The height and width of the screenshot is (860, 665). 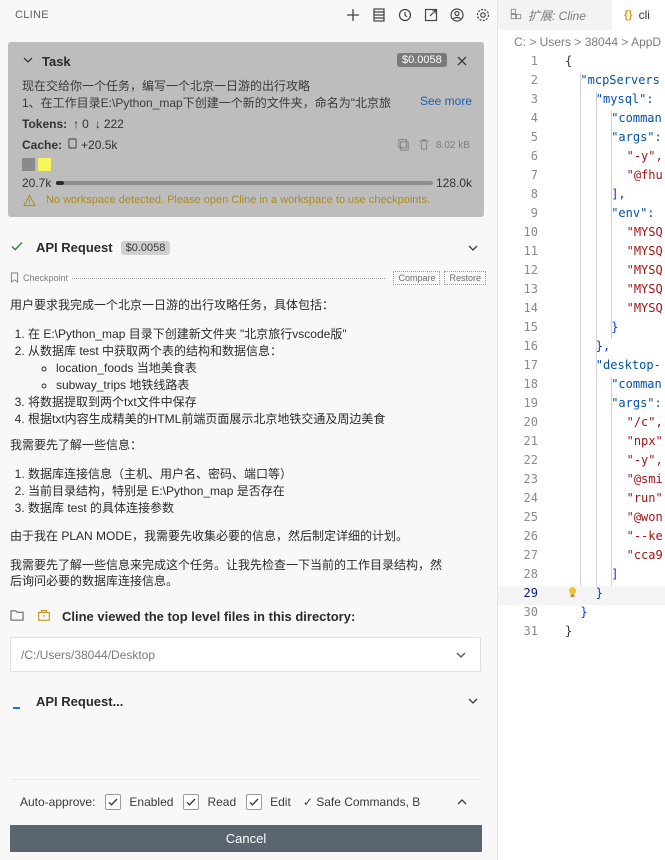 What do you see at coordinates (530, 536) in the screenshot?
I see `line-number: 26` at bounding box center [530, 536].